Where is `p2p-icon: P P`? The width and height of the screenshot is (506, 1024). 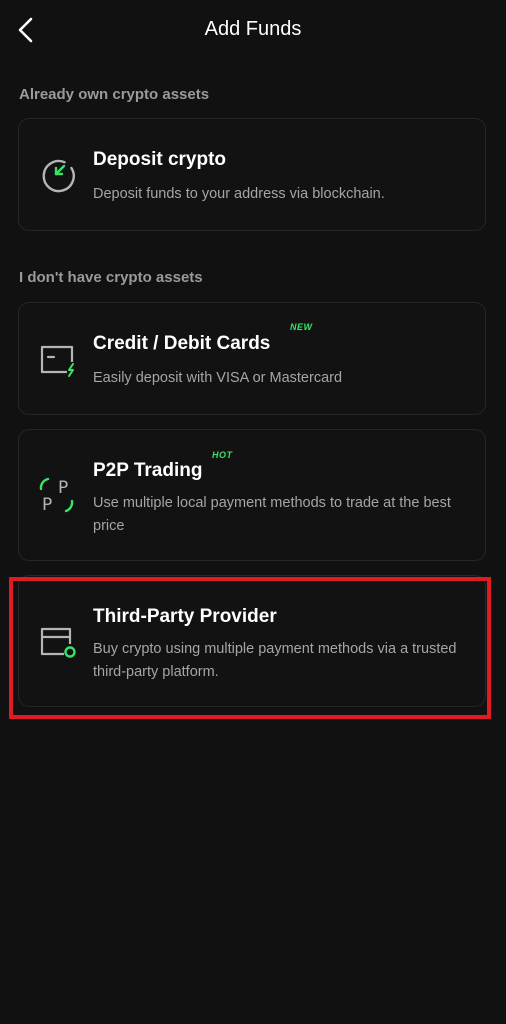 p2p-icon: P P is located at coordinates (57, 495).